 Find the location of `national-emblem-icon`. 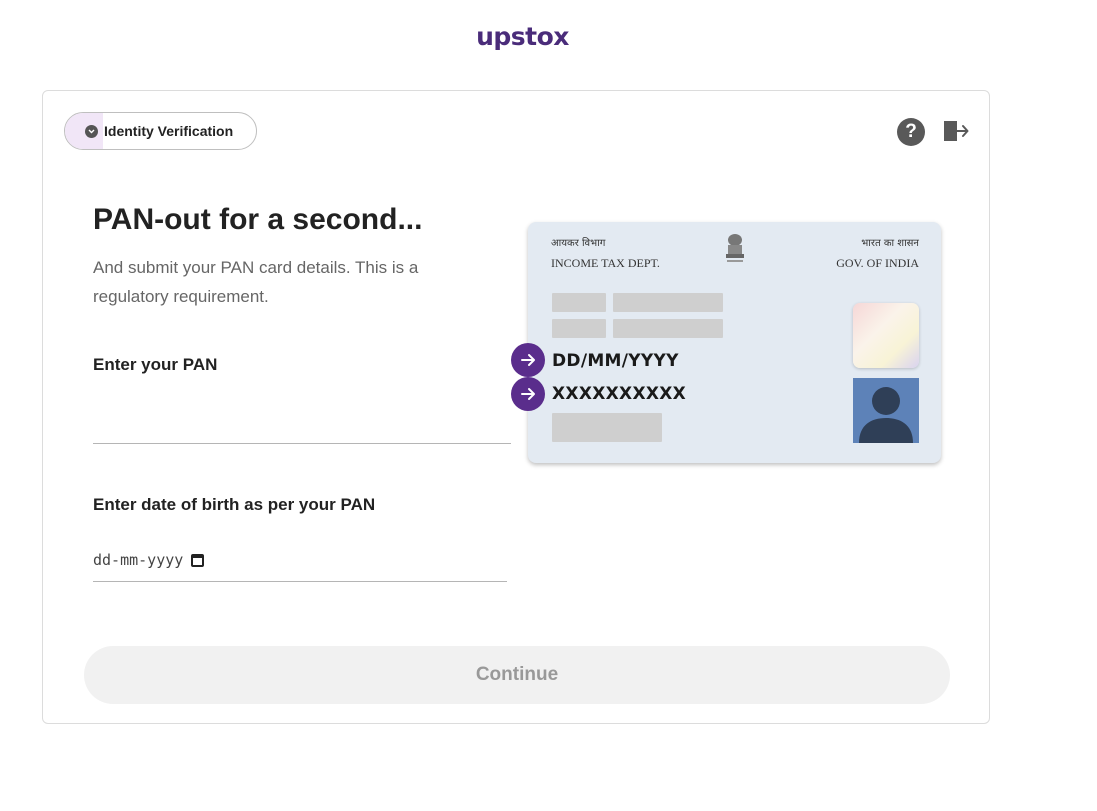

national-emblem-icon is located at coordinates (735, 248).